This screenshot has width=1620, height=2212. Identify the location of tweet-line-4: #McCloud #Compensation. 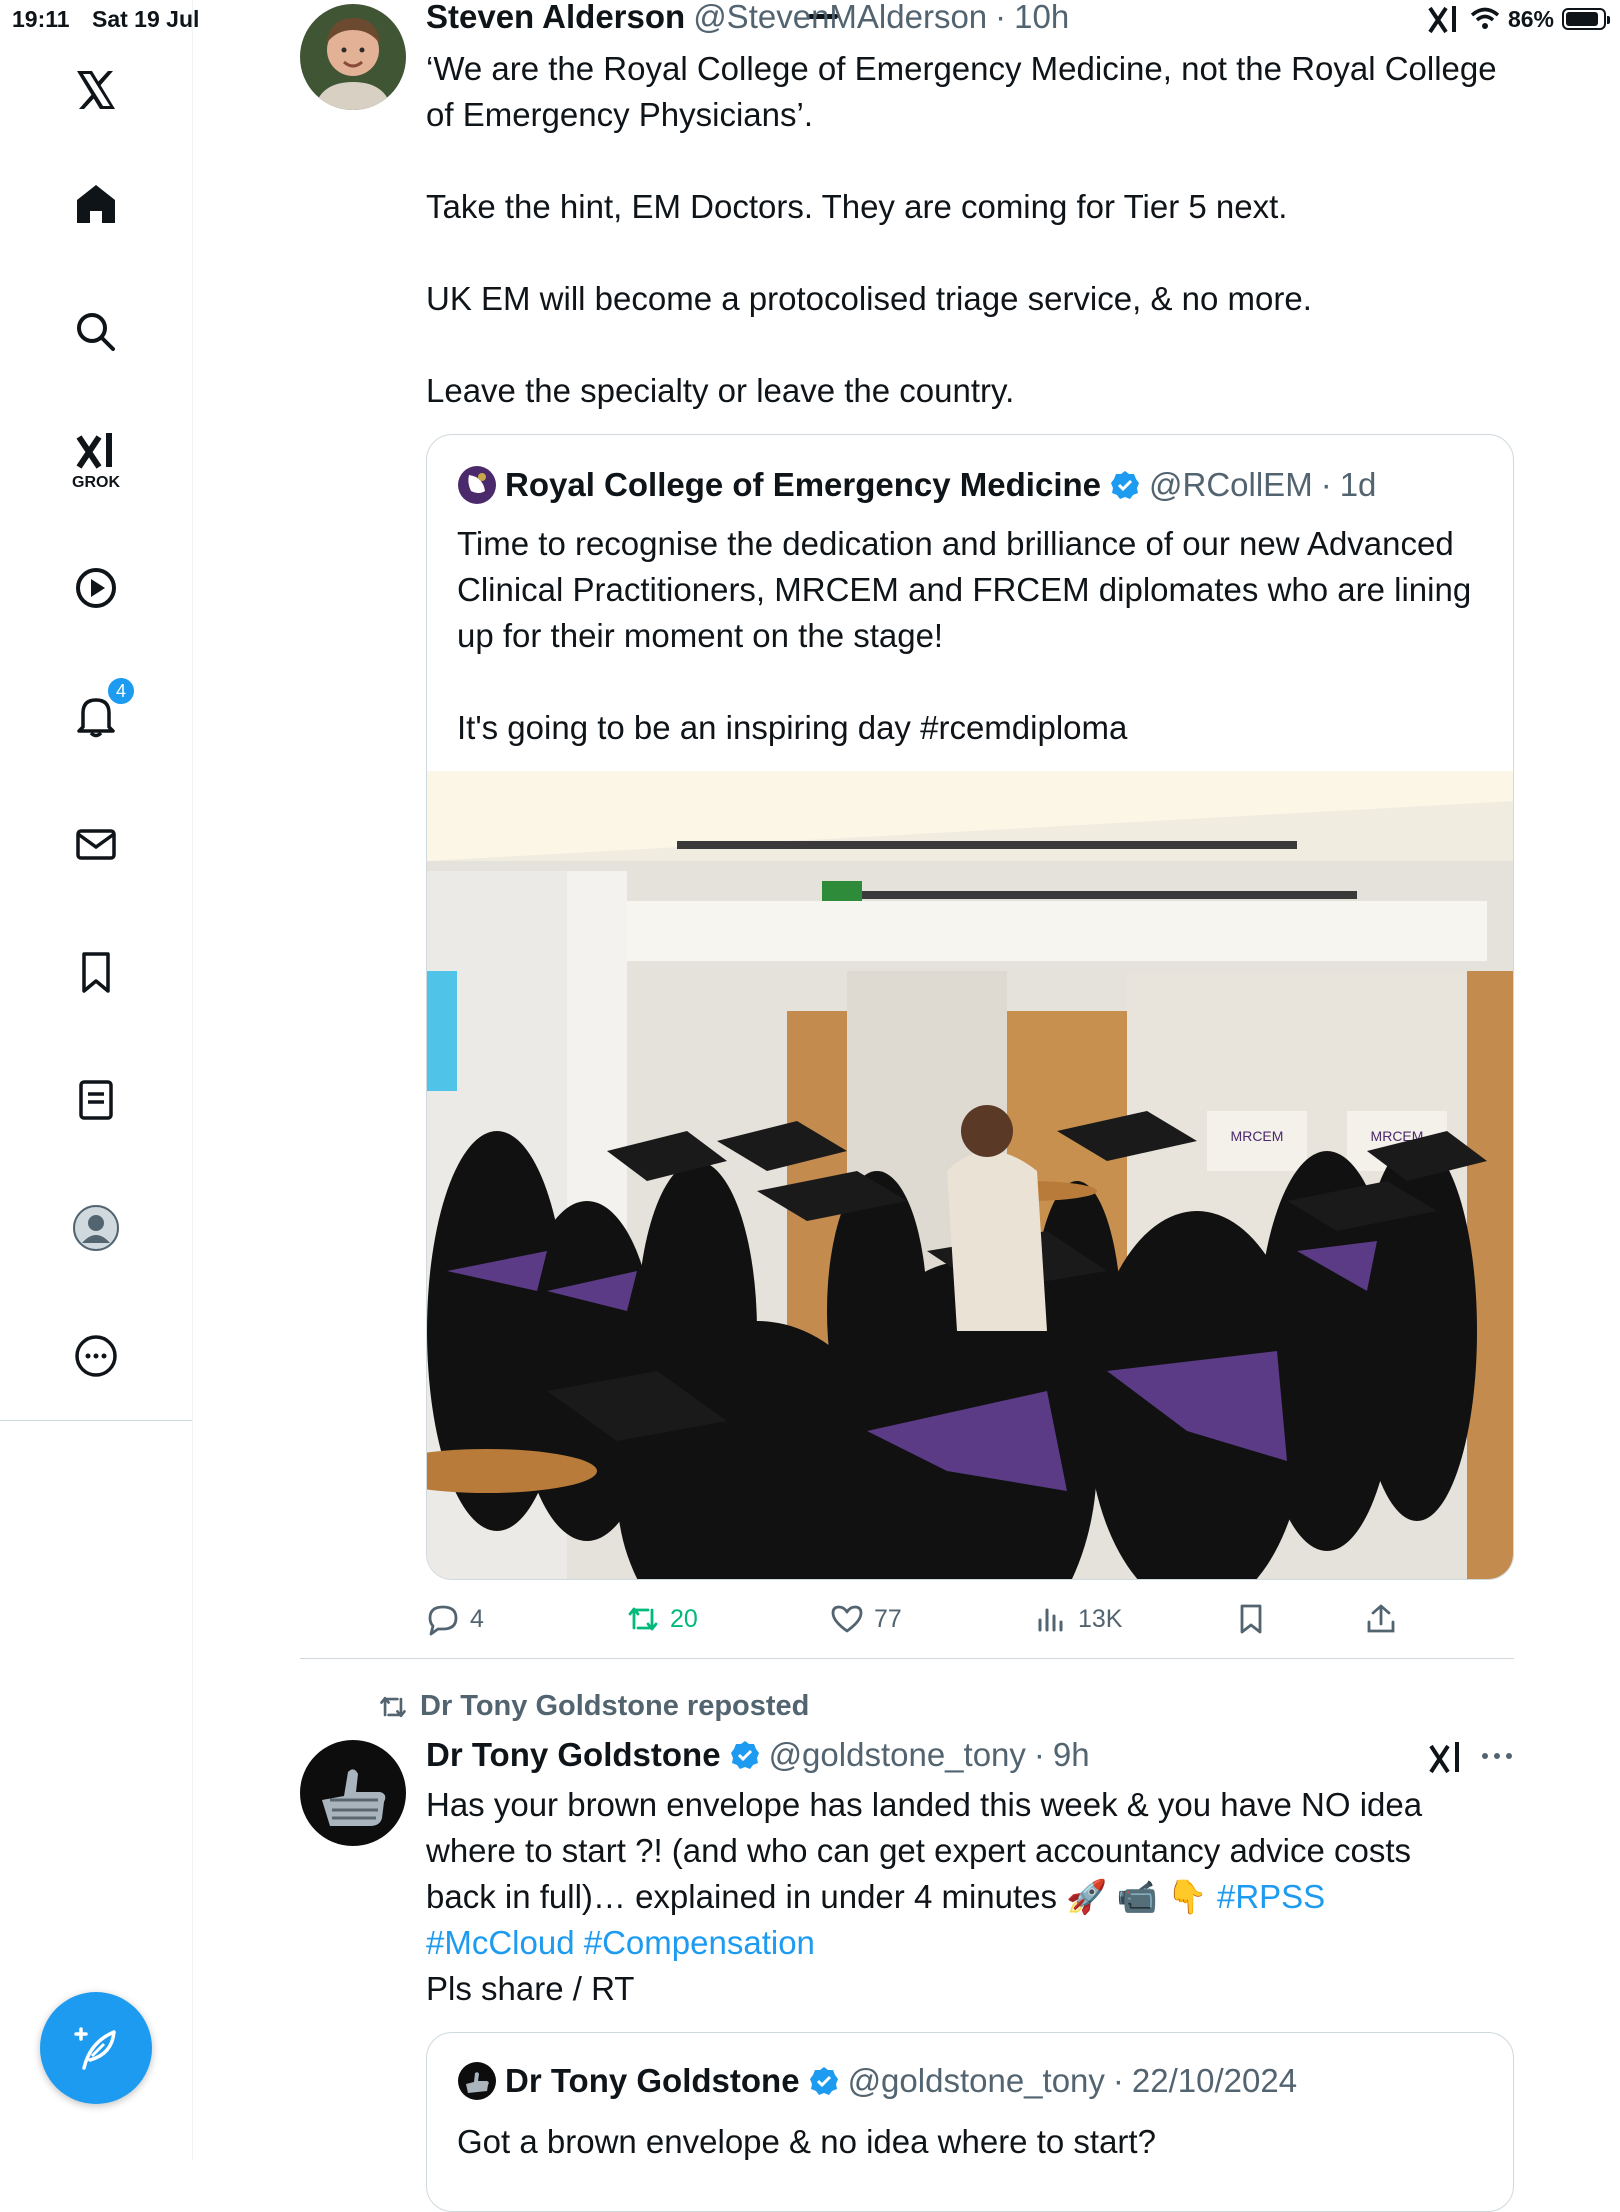
(981, 1943).